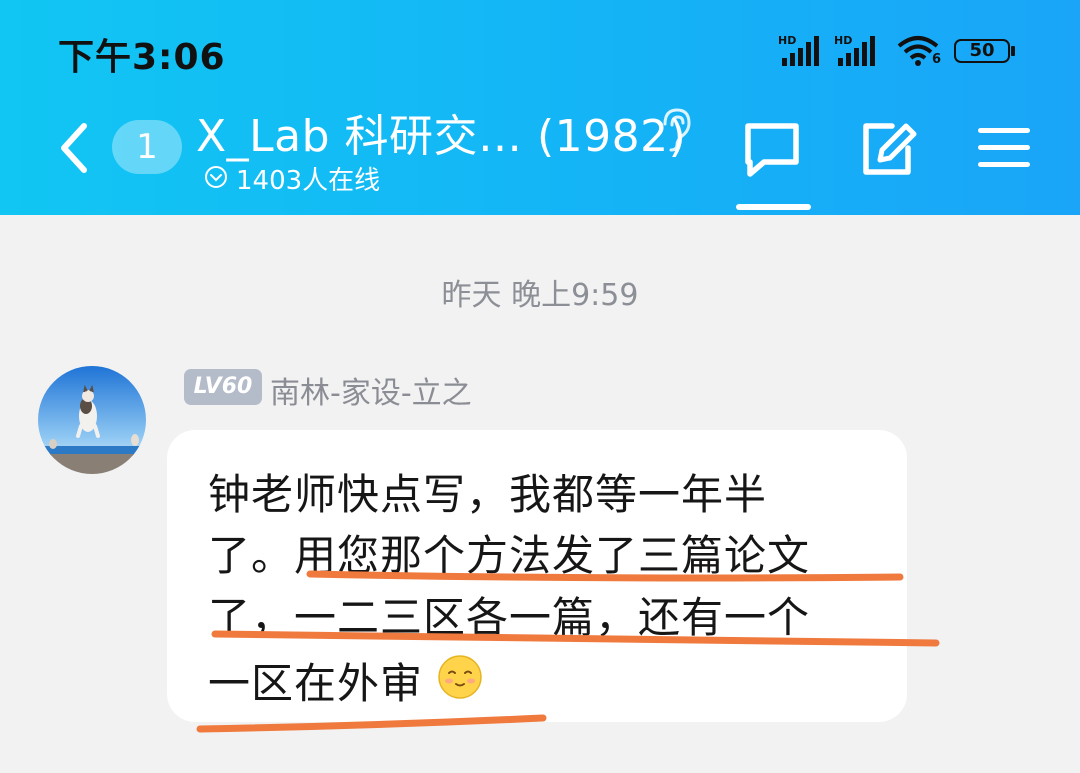  Describe the element at coordinates (460, 677) in the screenshot. I see `smile-face-emoji-icon` at that location.